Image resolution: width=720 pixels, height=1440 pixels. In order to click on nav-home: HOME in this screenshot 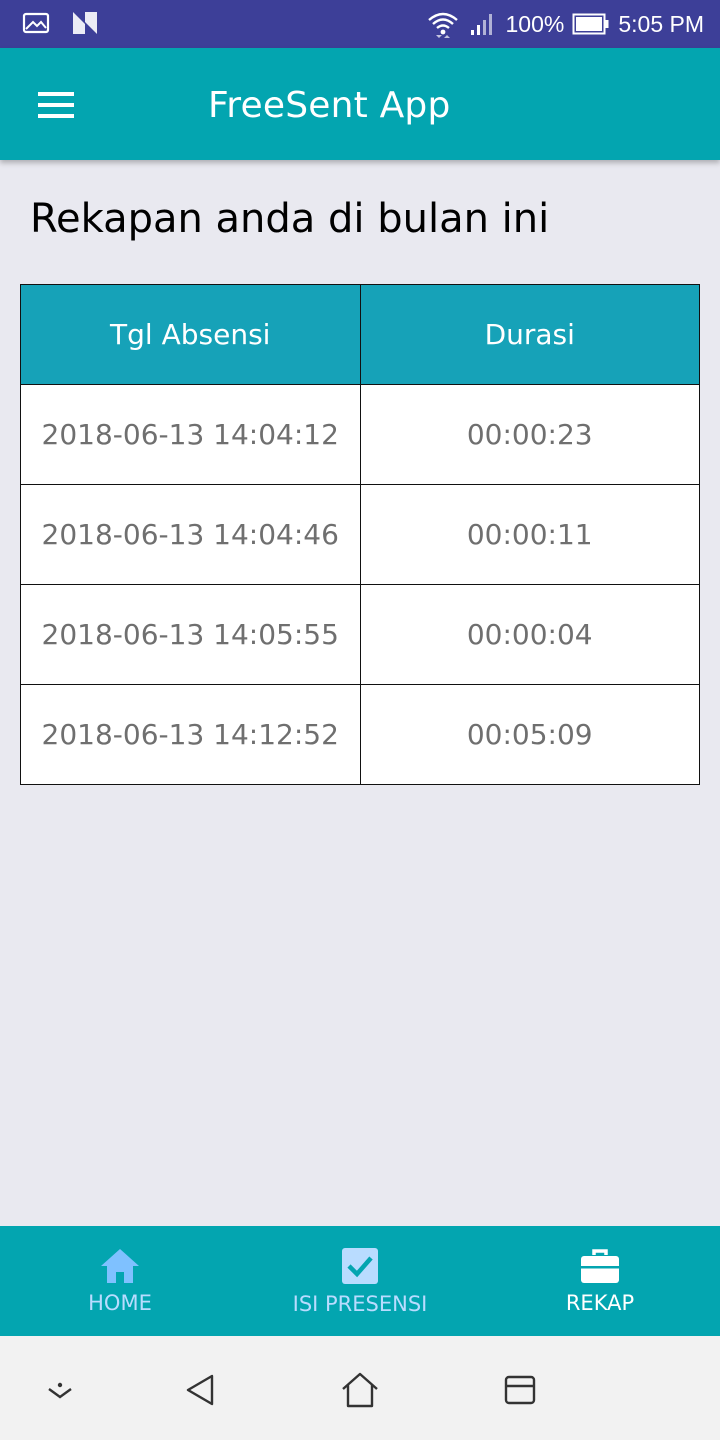, I will do `click(120, 1281)`.